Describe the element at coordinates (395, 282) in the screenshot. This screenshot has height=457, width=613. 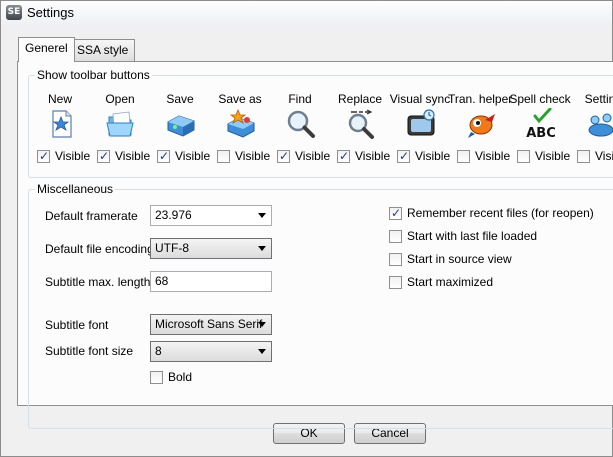
I see `start-maximized-checkbox` at that location.